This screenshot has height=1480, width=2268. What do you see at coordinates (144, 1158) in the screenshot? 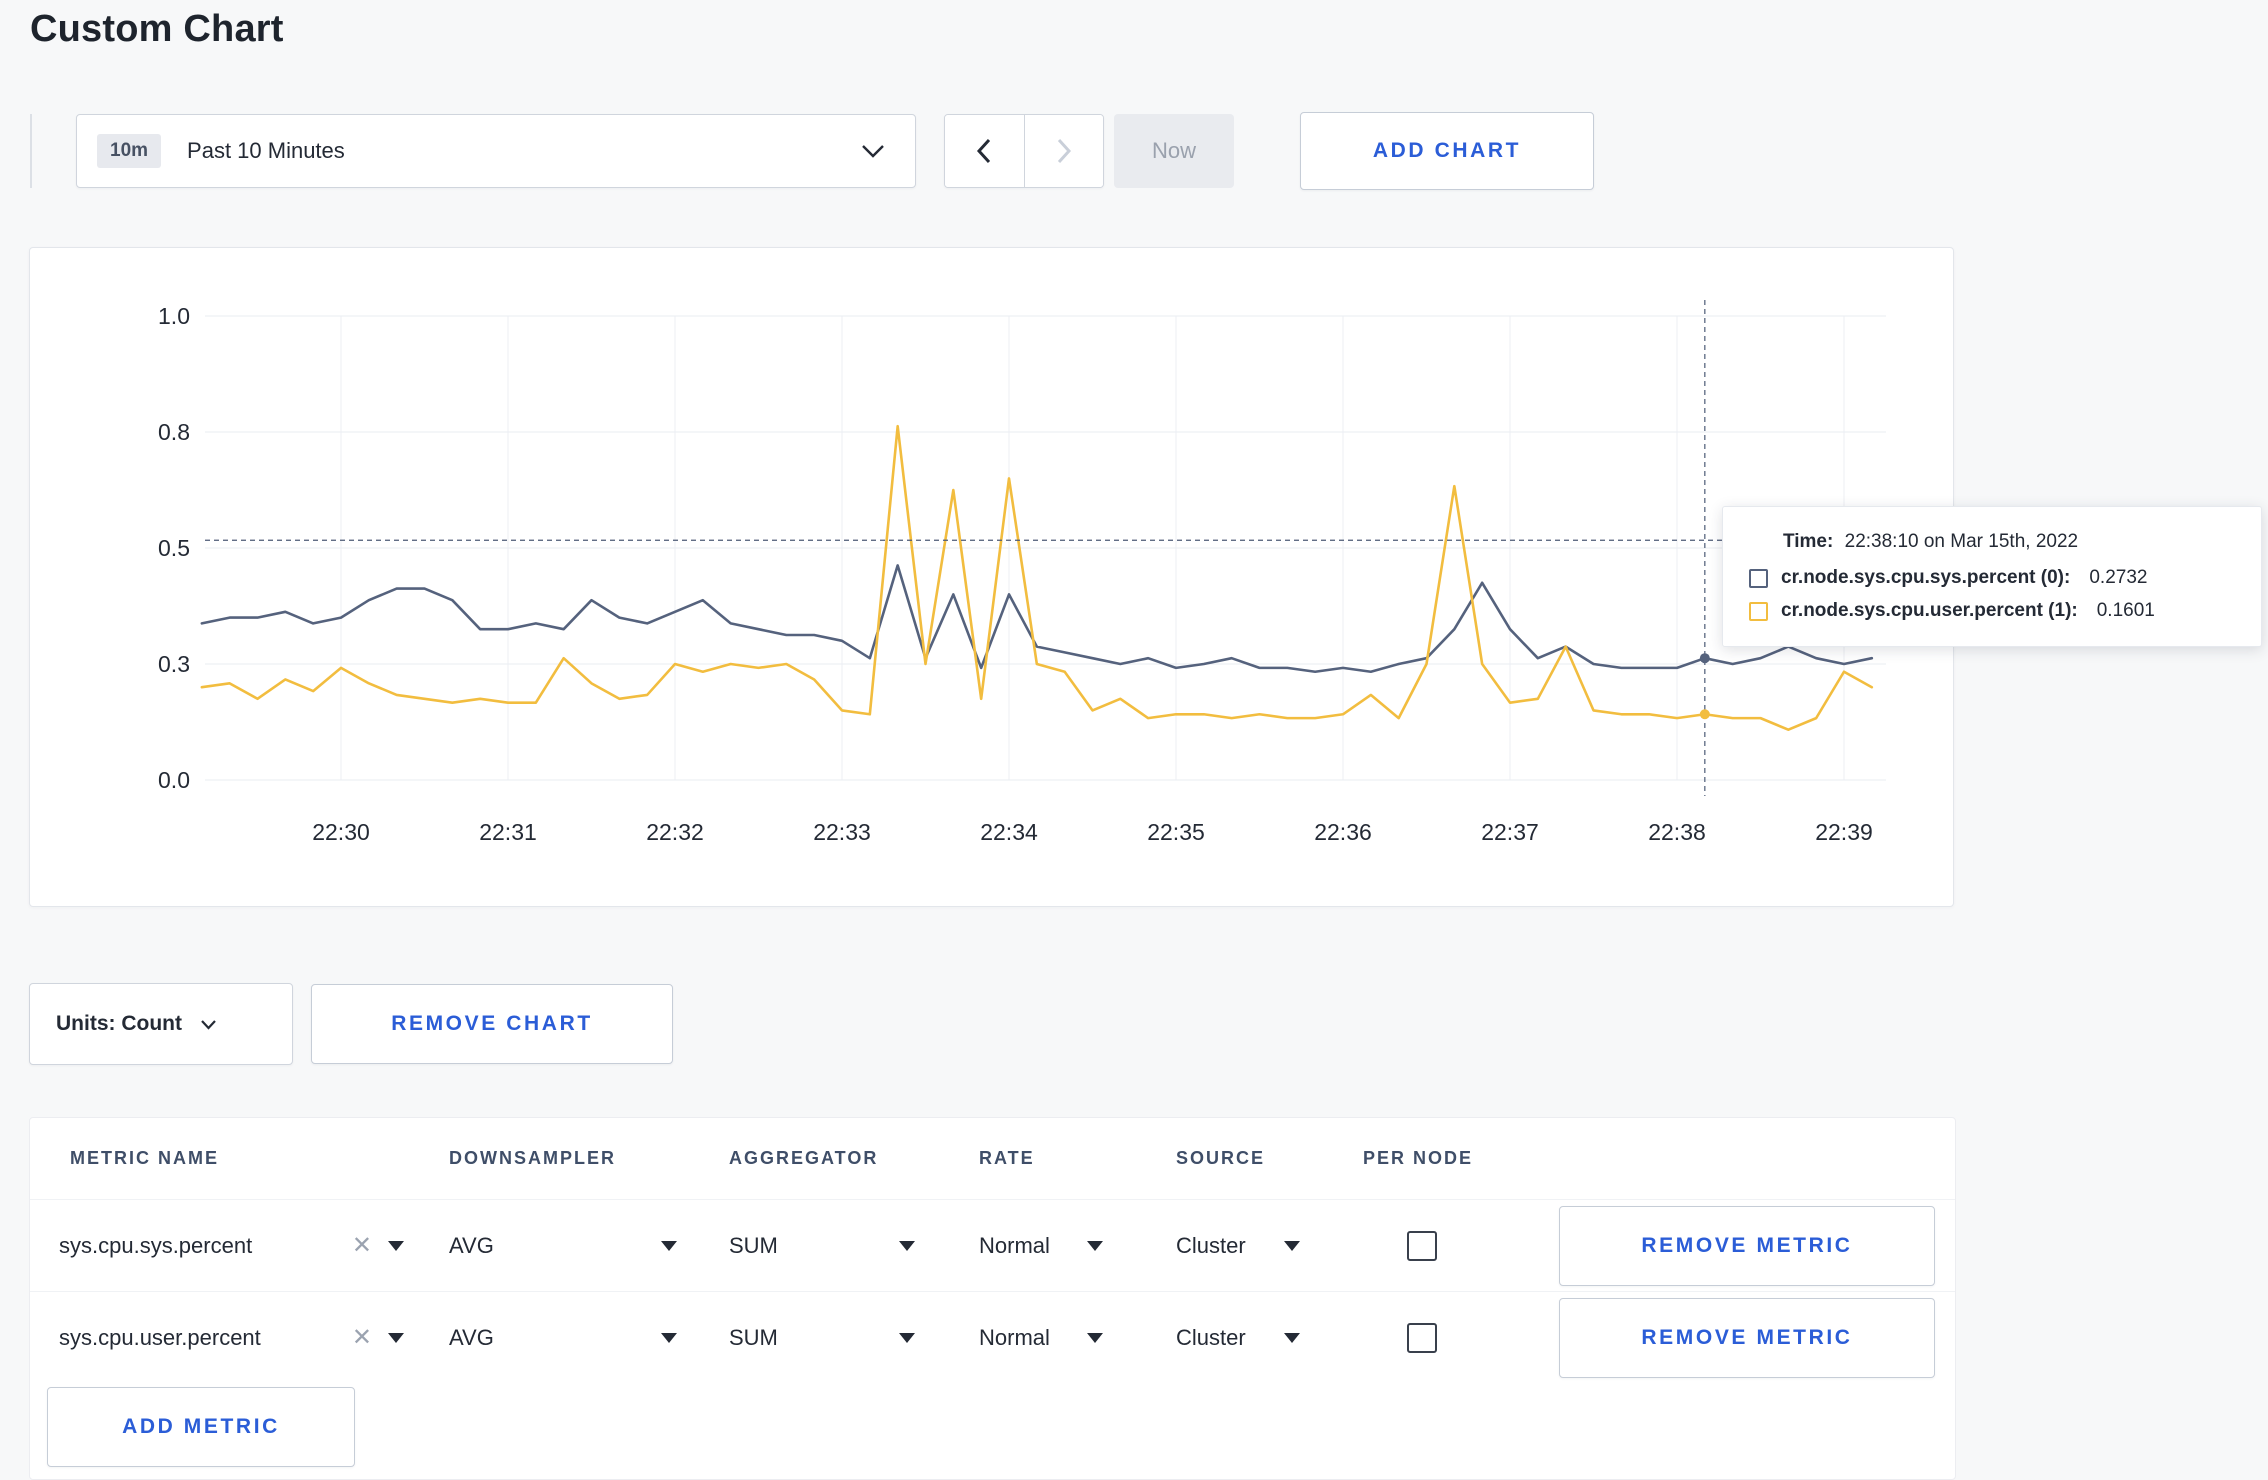
I see `col-header-metric-name: METRIC NAME` at bounding box center [144, 1158].